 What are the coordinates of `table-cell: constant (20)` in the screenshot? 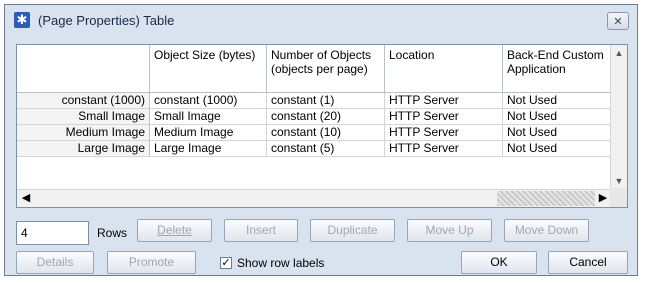 It's located at (326, 117).